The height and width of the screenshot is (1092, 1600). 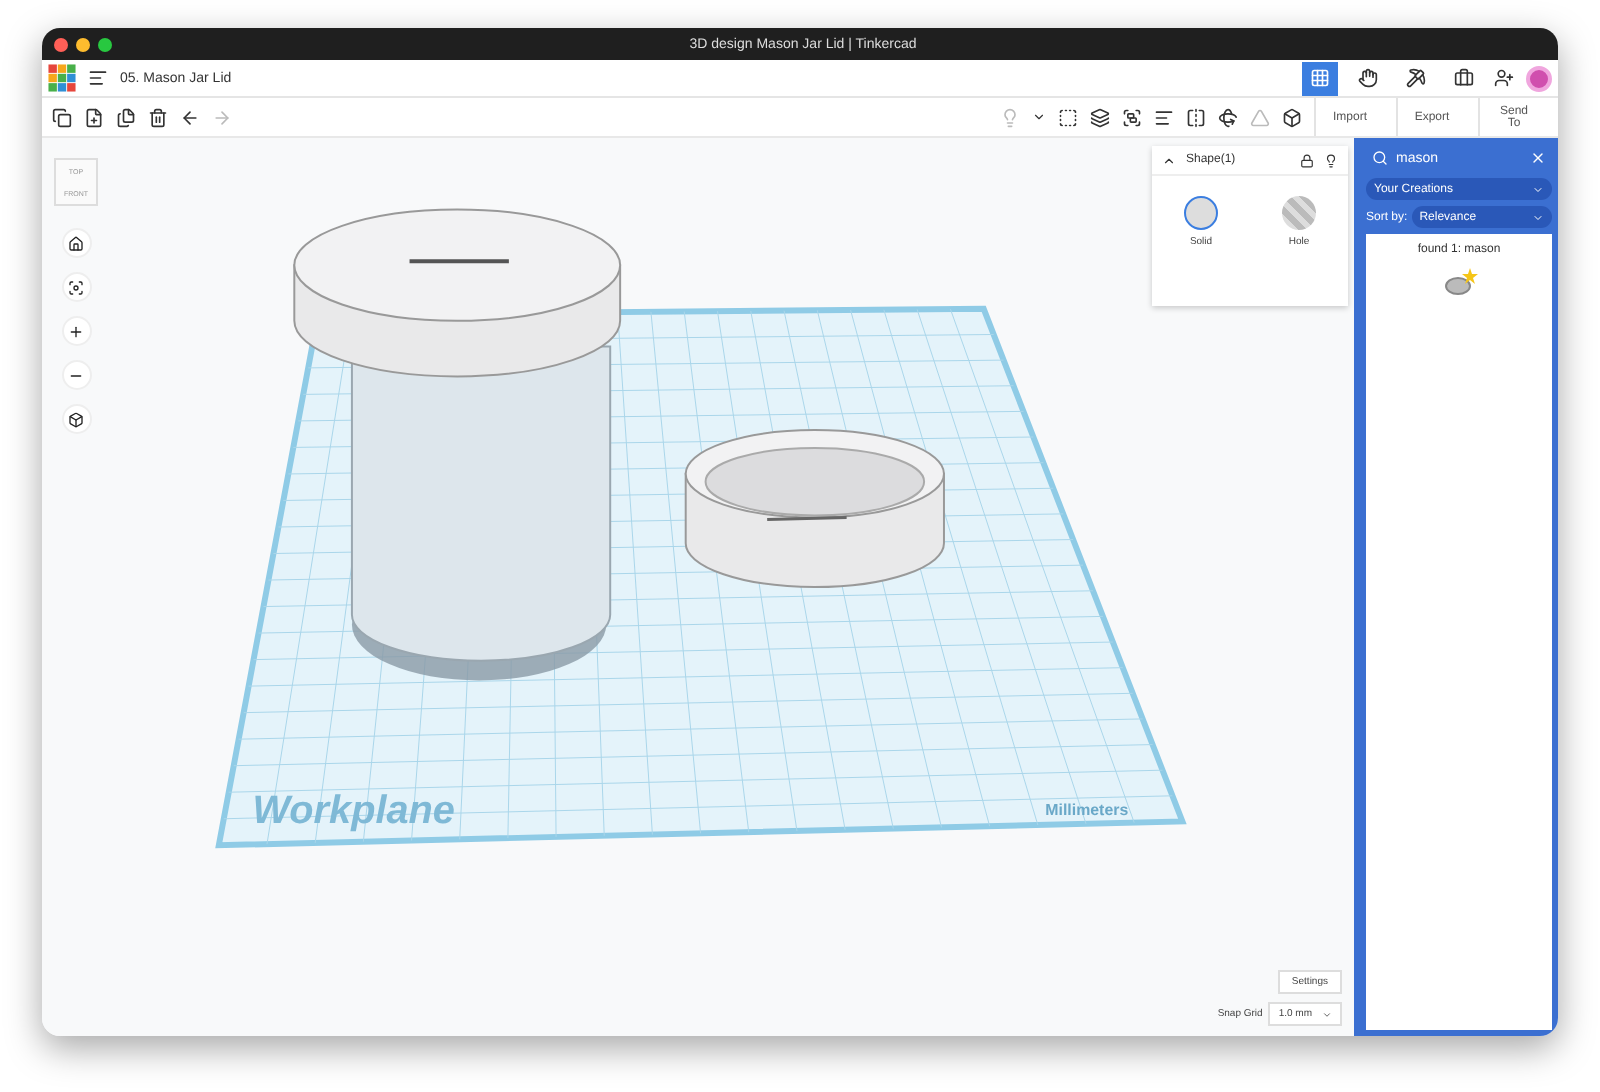 What do you see at coordinates (1307, 160) in the screenshot?
I see `lock-icon` at bounding box center [1307, 160].